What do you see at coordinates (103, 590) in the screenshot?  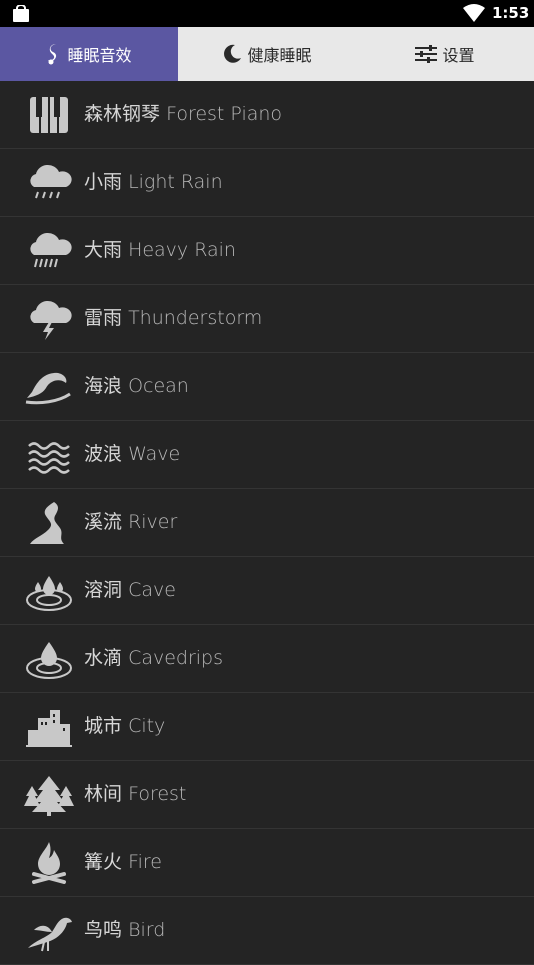 I see `sound-name-zh: 溶洞` at bounding box center [103, 590].